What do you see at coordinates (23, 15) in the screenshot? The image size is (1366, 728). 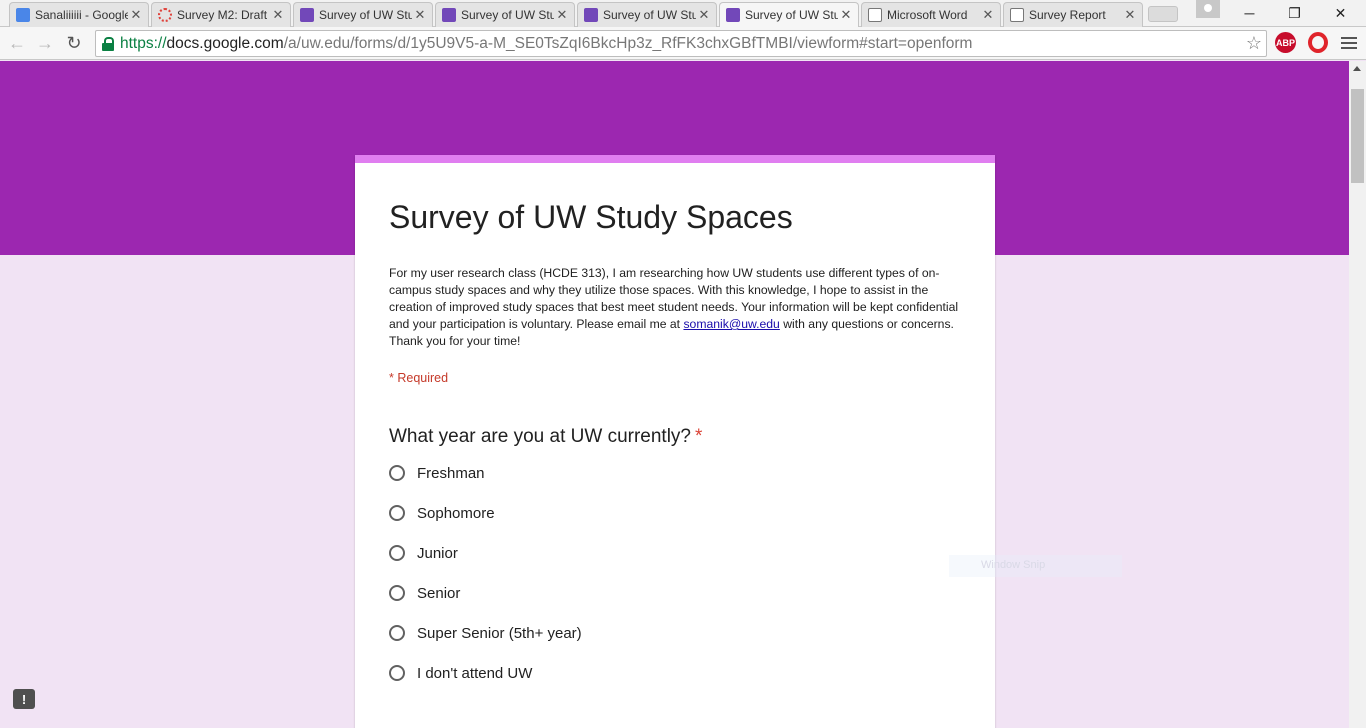 I see `docs-icon` at bounding box center [23, 15].